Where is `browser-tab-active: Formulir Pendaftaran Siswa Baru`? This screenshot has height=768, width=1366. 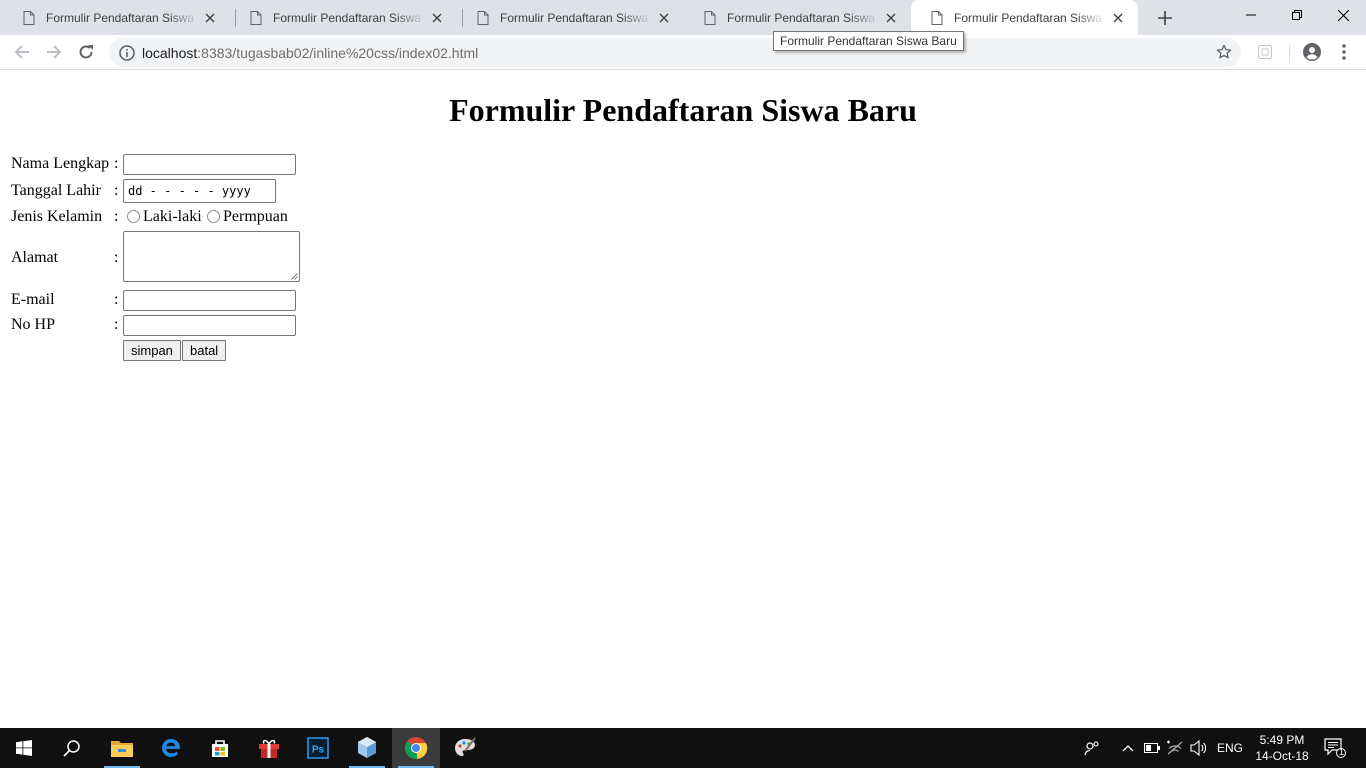 browser-tab-active: Formulir Pendaftaran Siswa Baru is located at coordinates (1024, 17).